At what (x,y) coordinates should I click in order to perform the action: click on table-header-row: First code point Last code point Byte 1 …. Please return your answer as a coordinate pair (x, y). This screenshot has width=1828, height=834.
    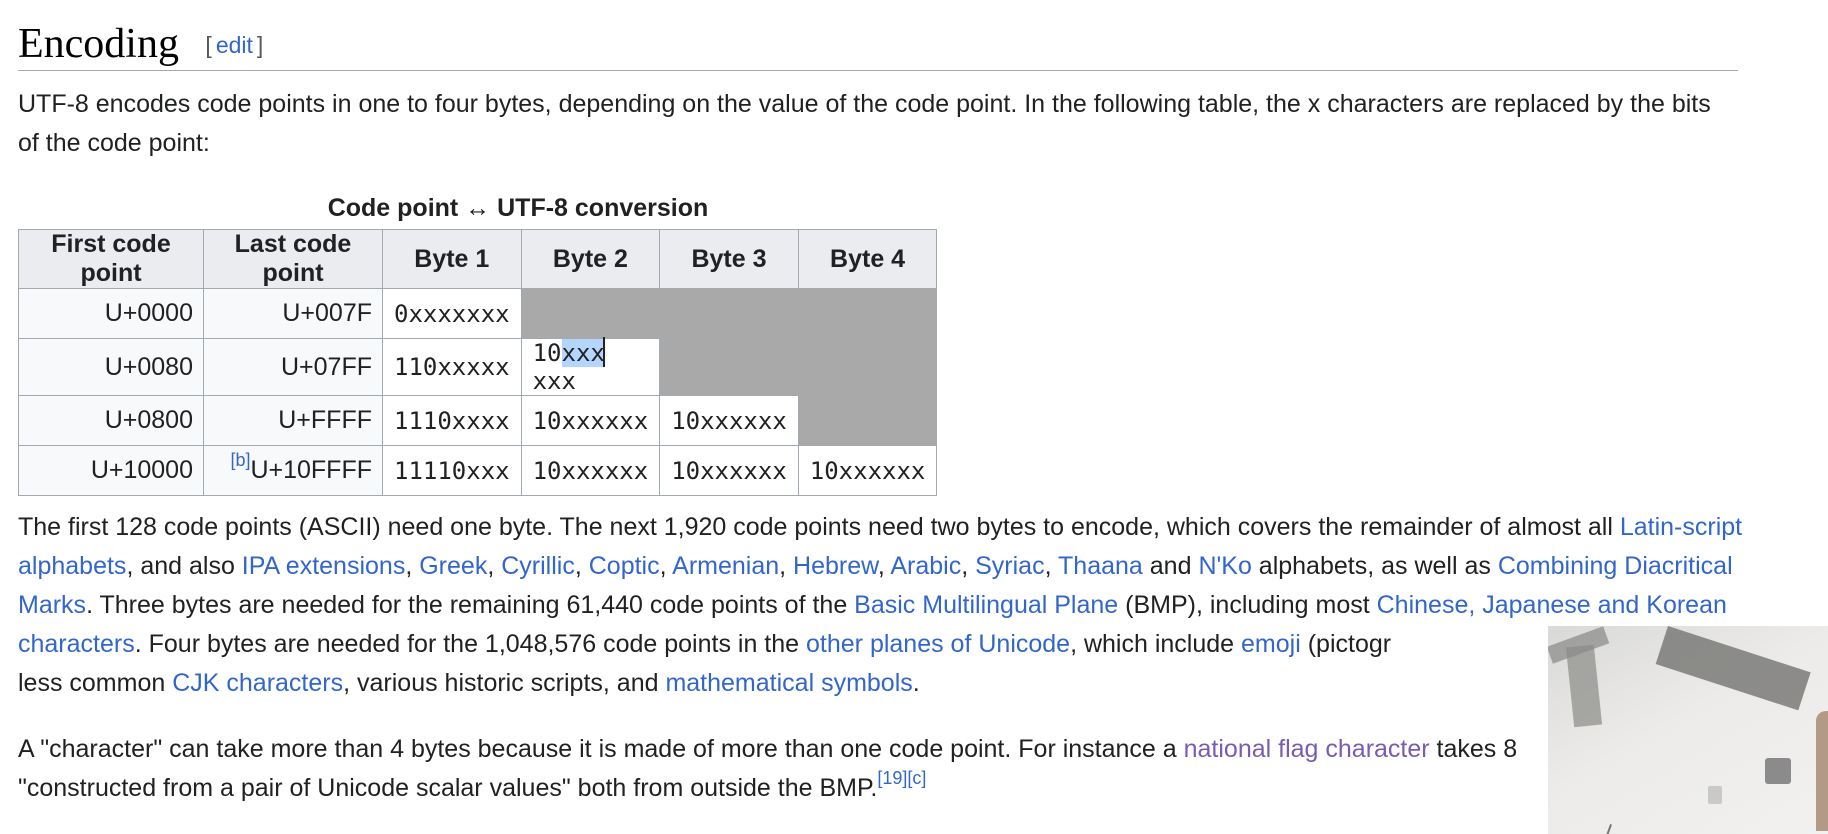
    Looking at the image, I should click on (478, 259).